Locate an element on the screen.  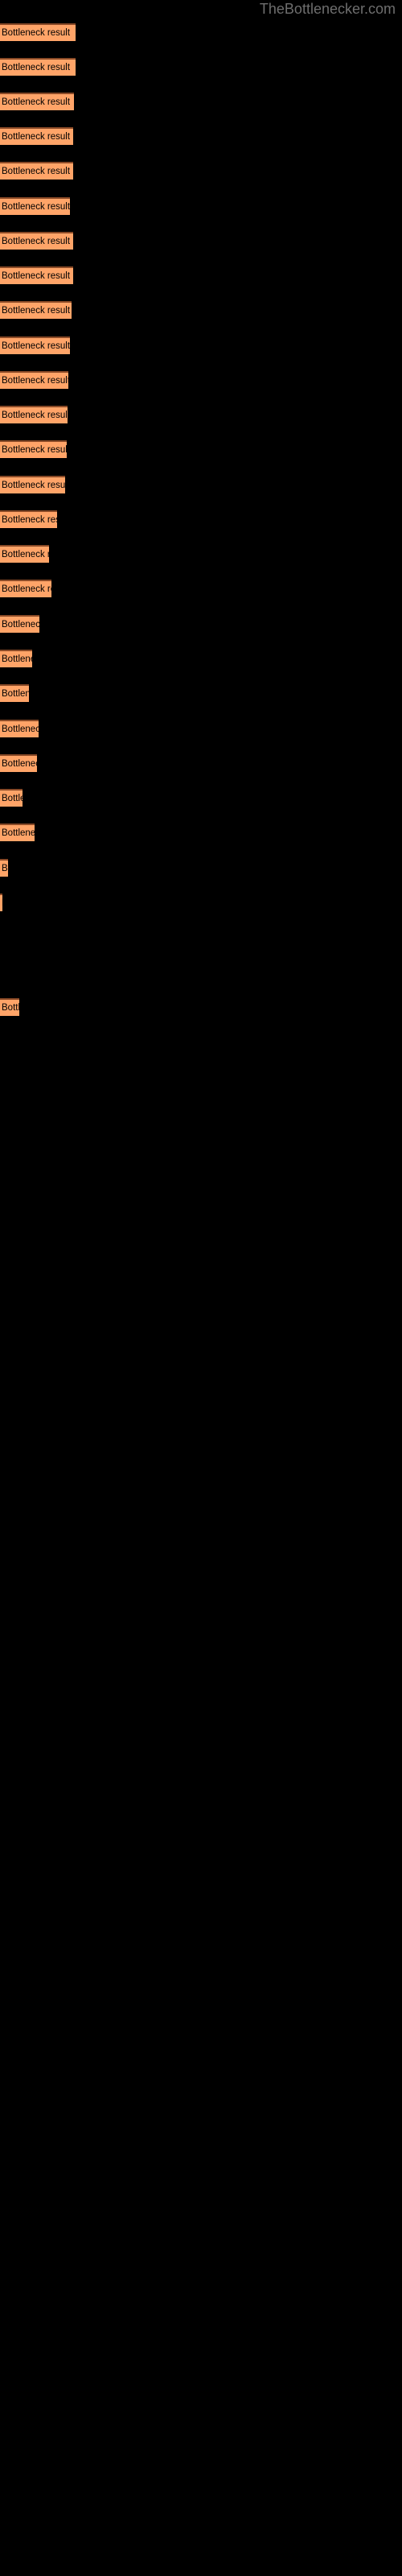
bar-26: Bottleneck result is located at coordinates (1, 902).